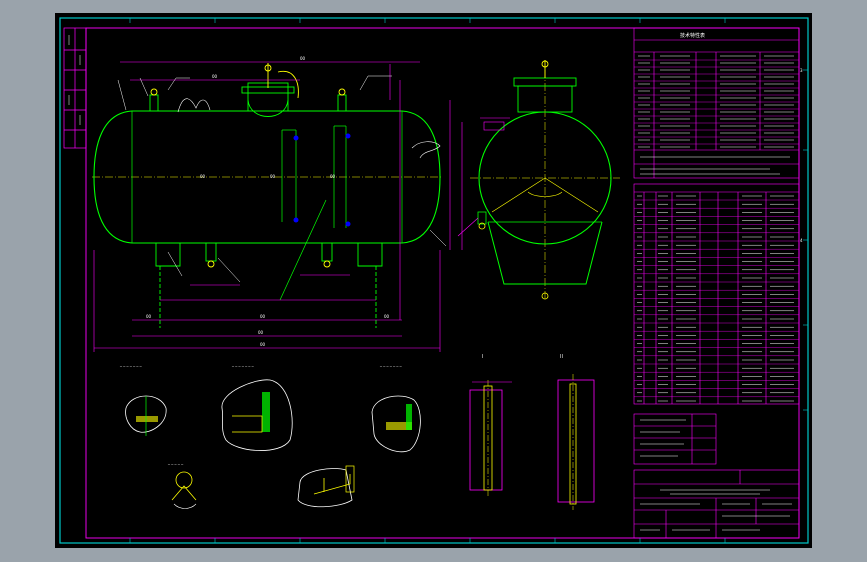  Describe the element at coordinates (175, 462) in the screenshot. I see `detail-4-title: _ _ _ _ _` at that location.